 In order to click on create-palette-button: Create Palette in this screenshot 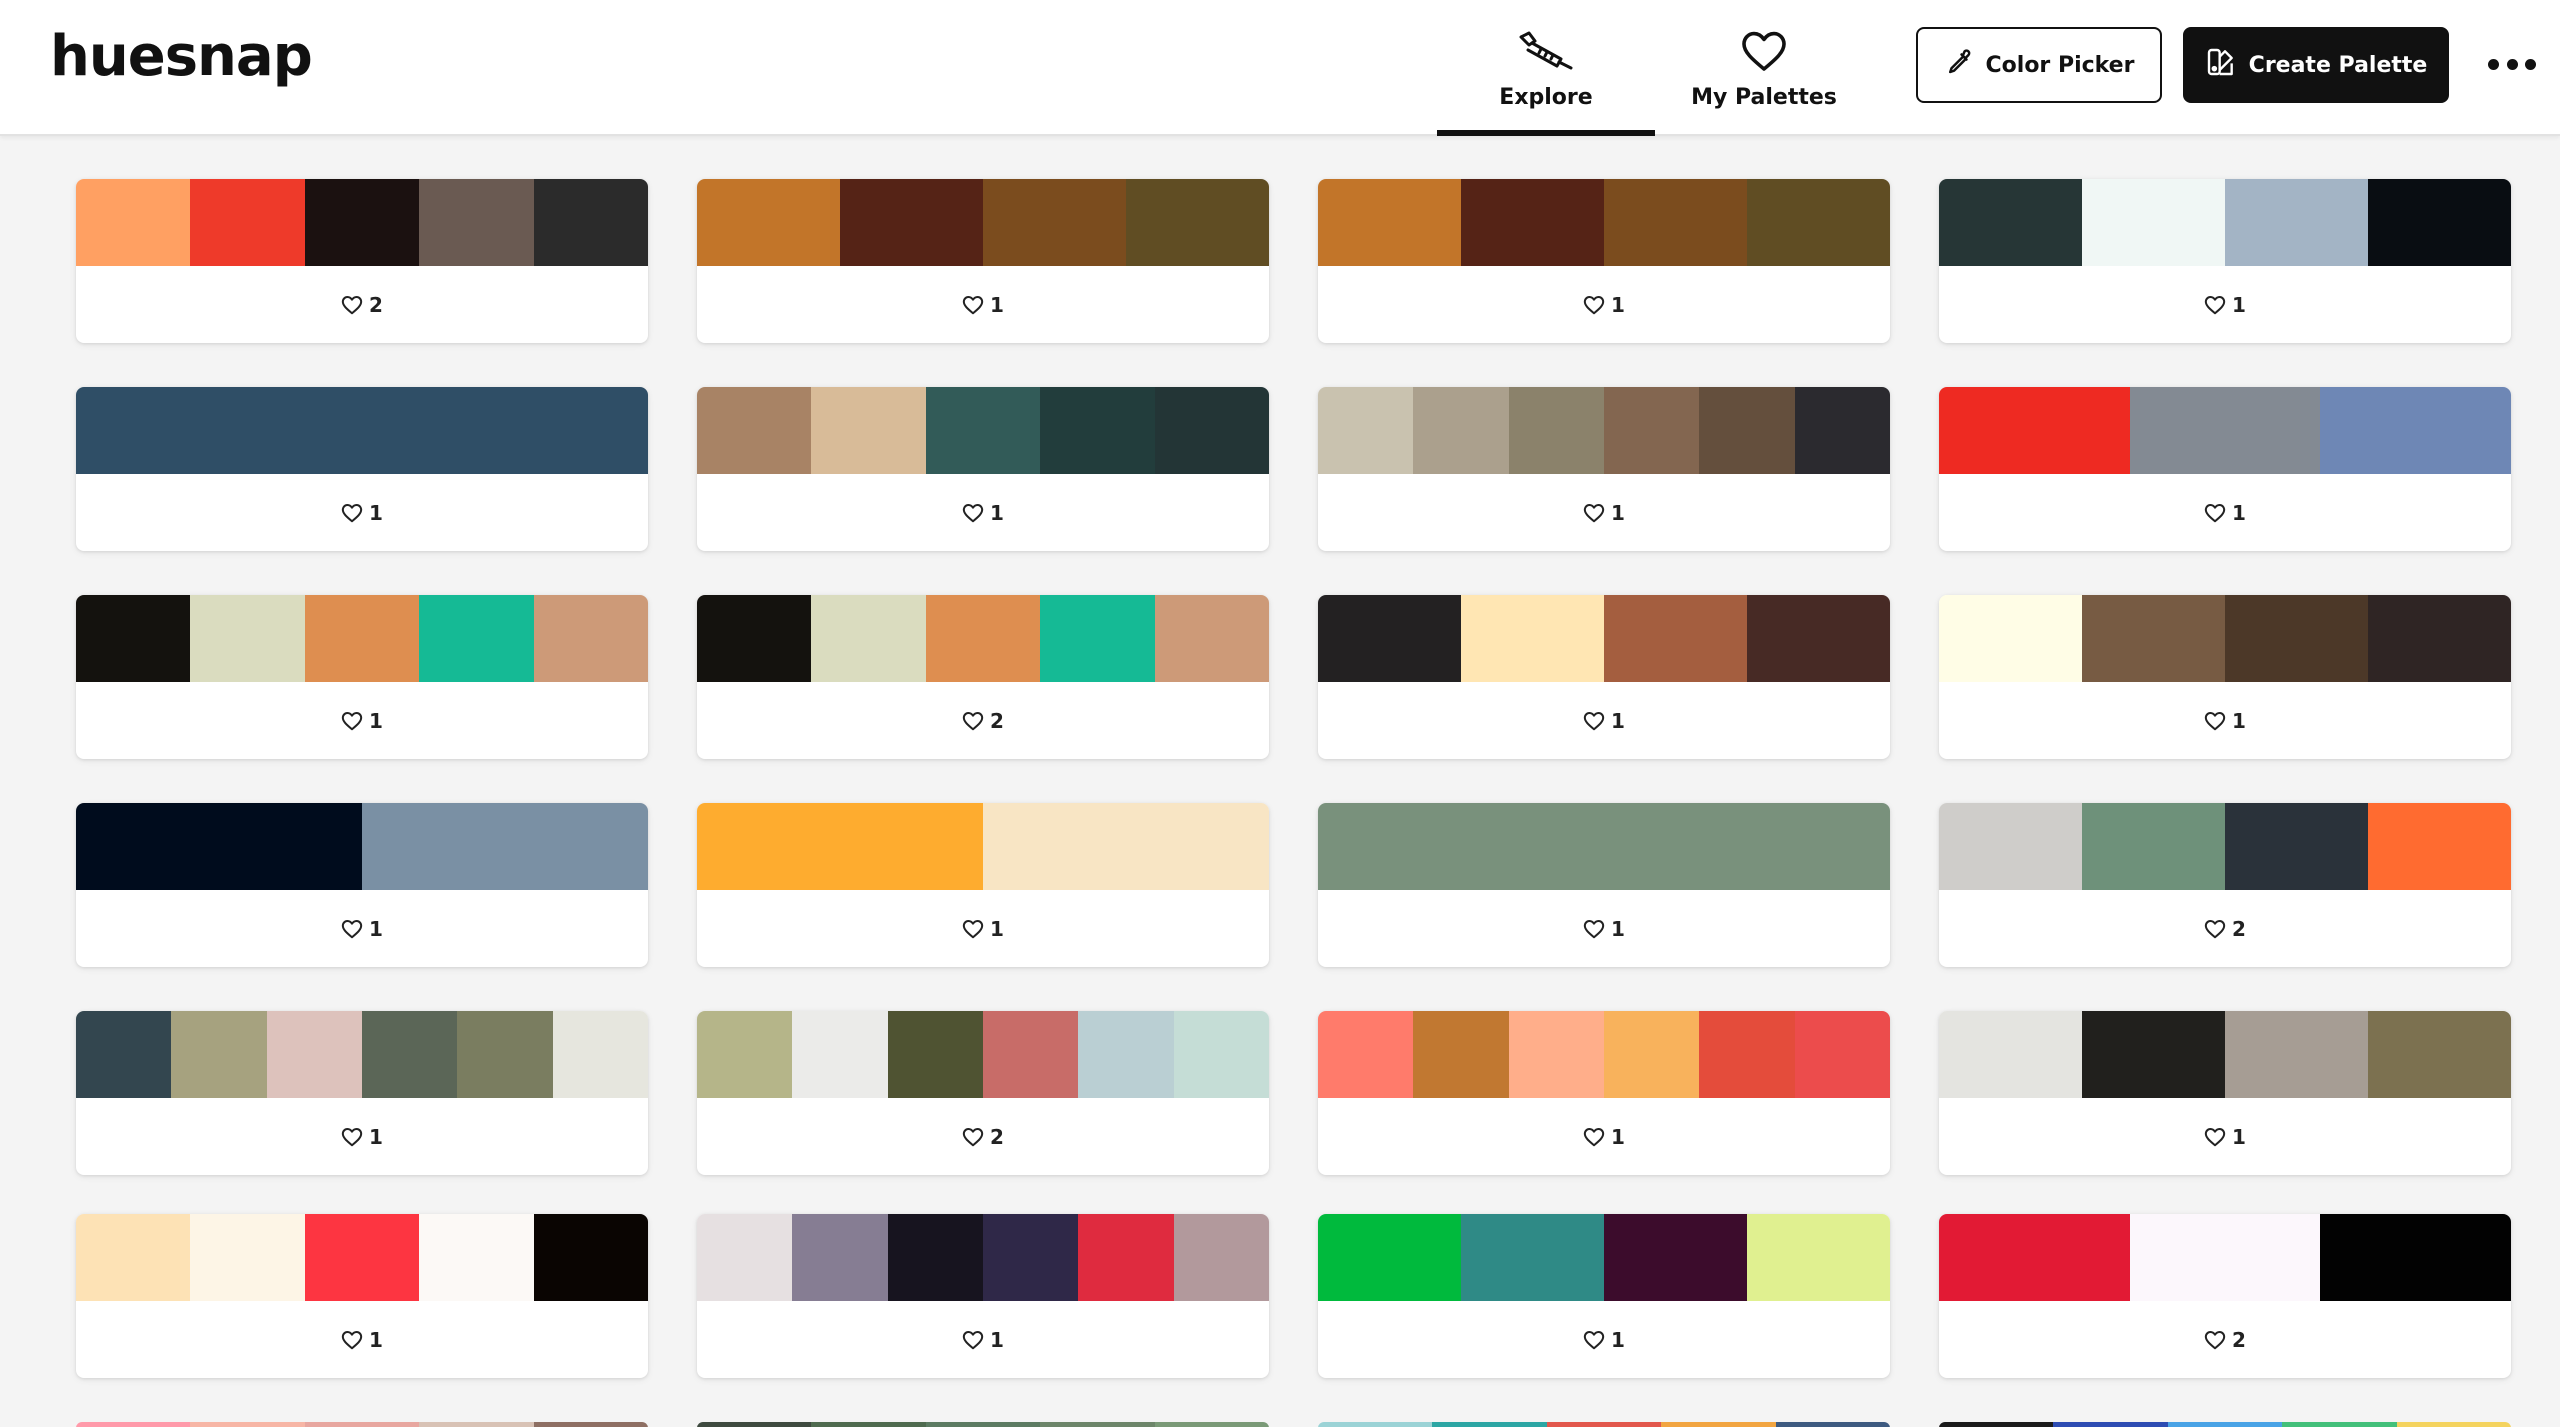, I will do `click(2316, 65)`.